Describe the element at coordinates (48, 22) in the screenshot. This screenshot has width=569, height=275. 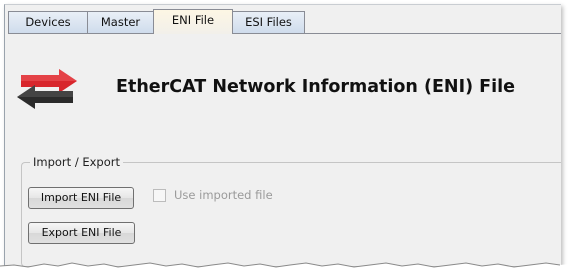
I see `tab-devices: Devices` at that location.